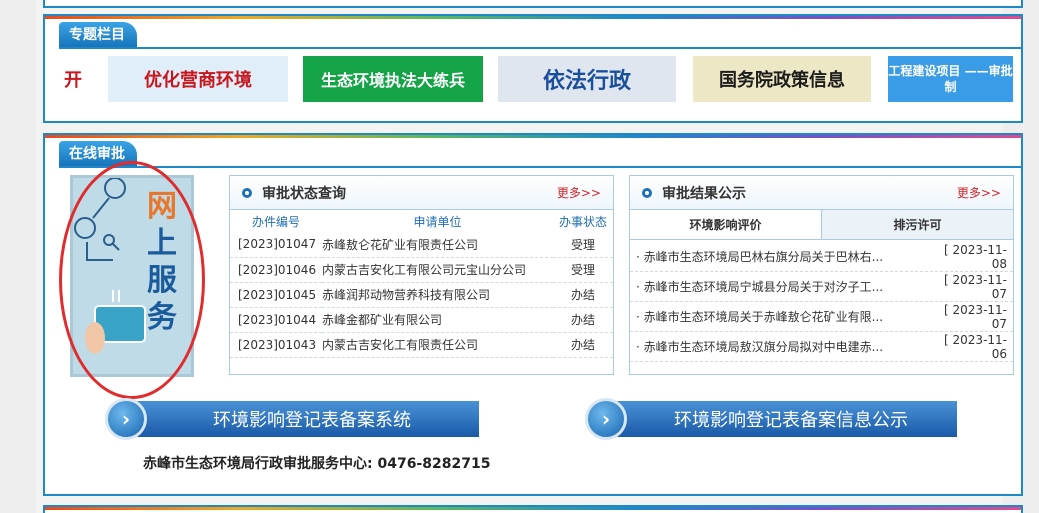 The image size is (1039, 513). Describe the element at coordinates (582, 221) in the screenshot. I see `col-status: 办事状态` at that location.